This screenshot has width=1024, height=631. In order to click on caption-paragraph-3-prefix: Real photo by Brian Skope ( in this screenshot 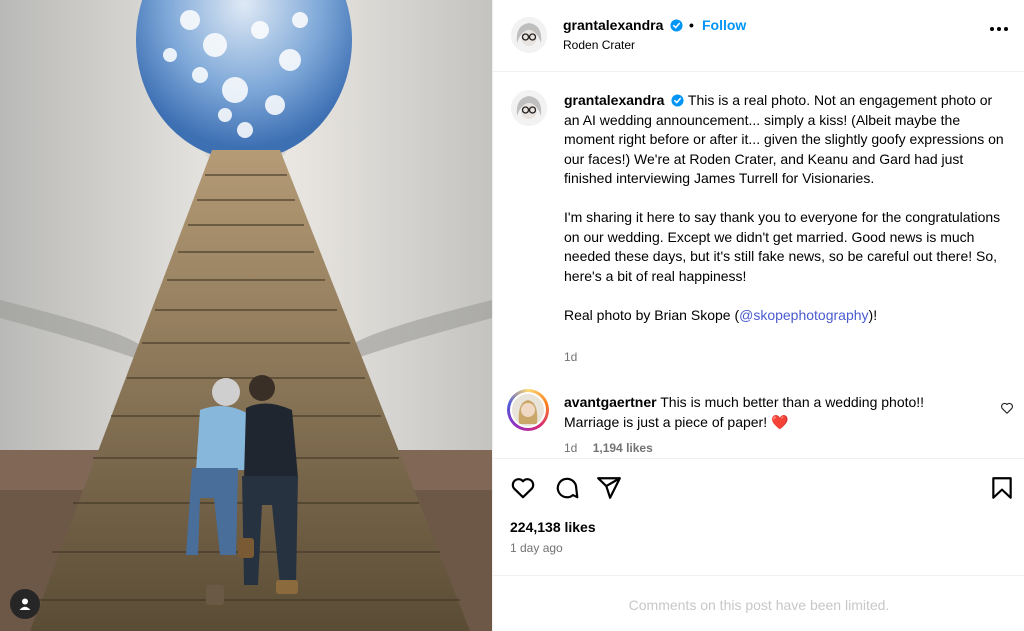, I will do `click(652, 314)`.